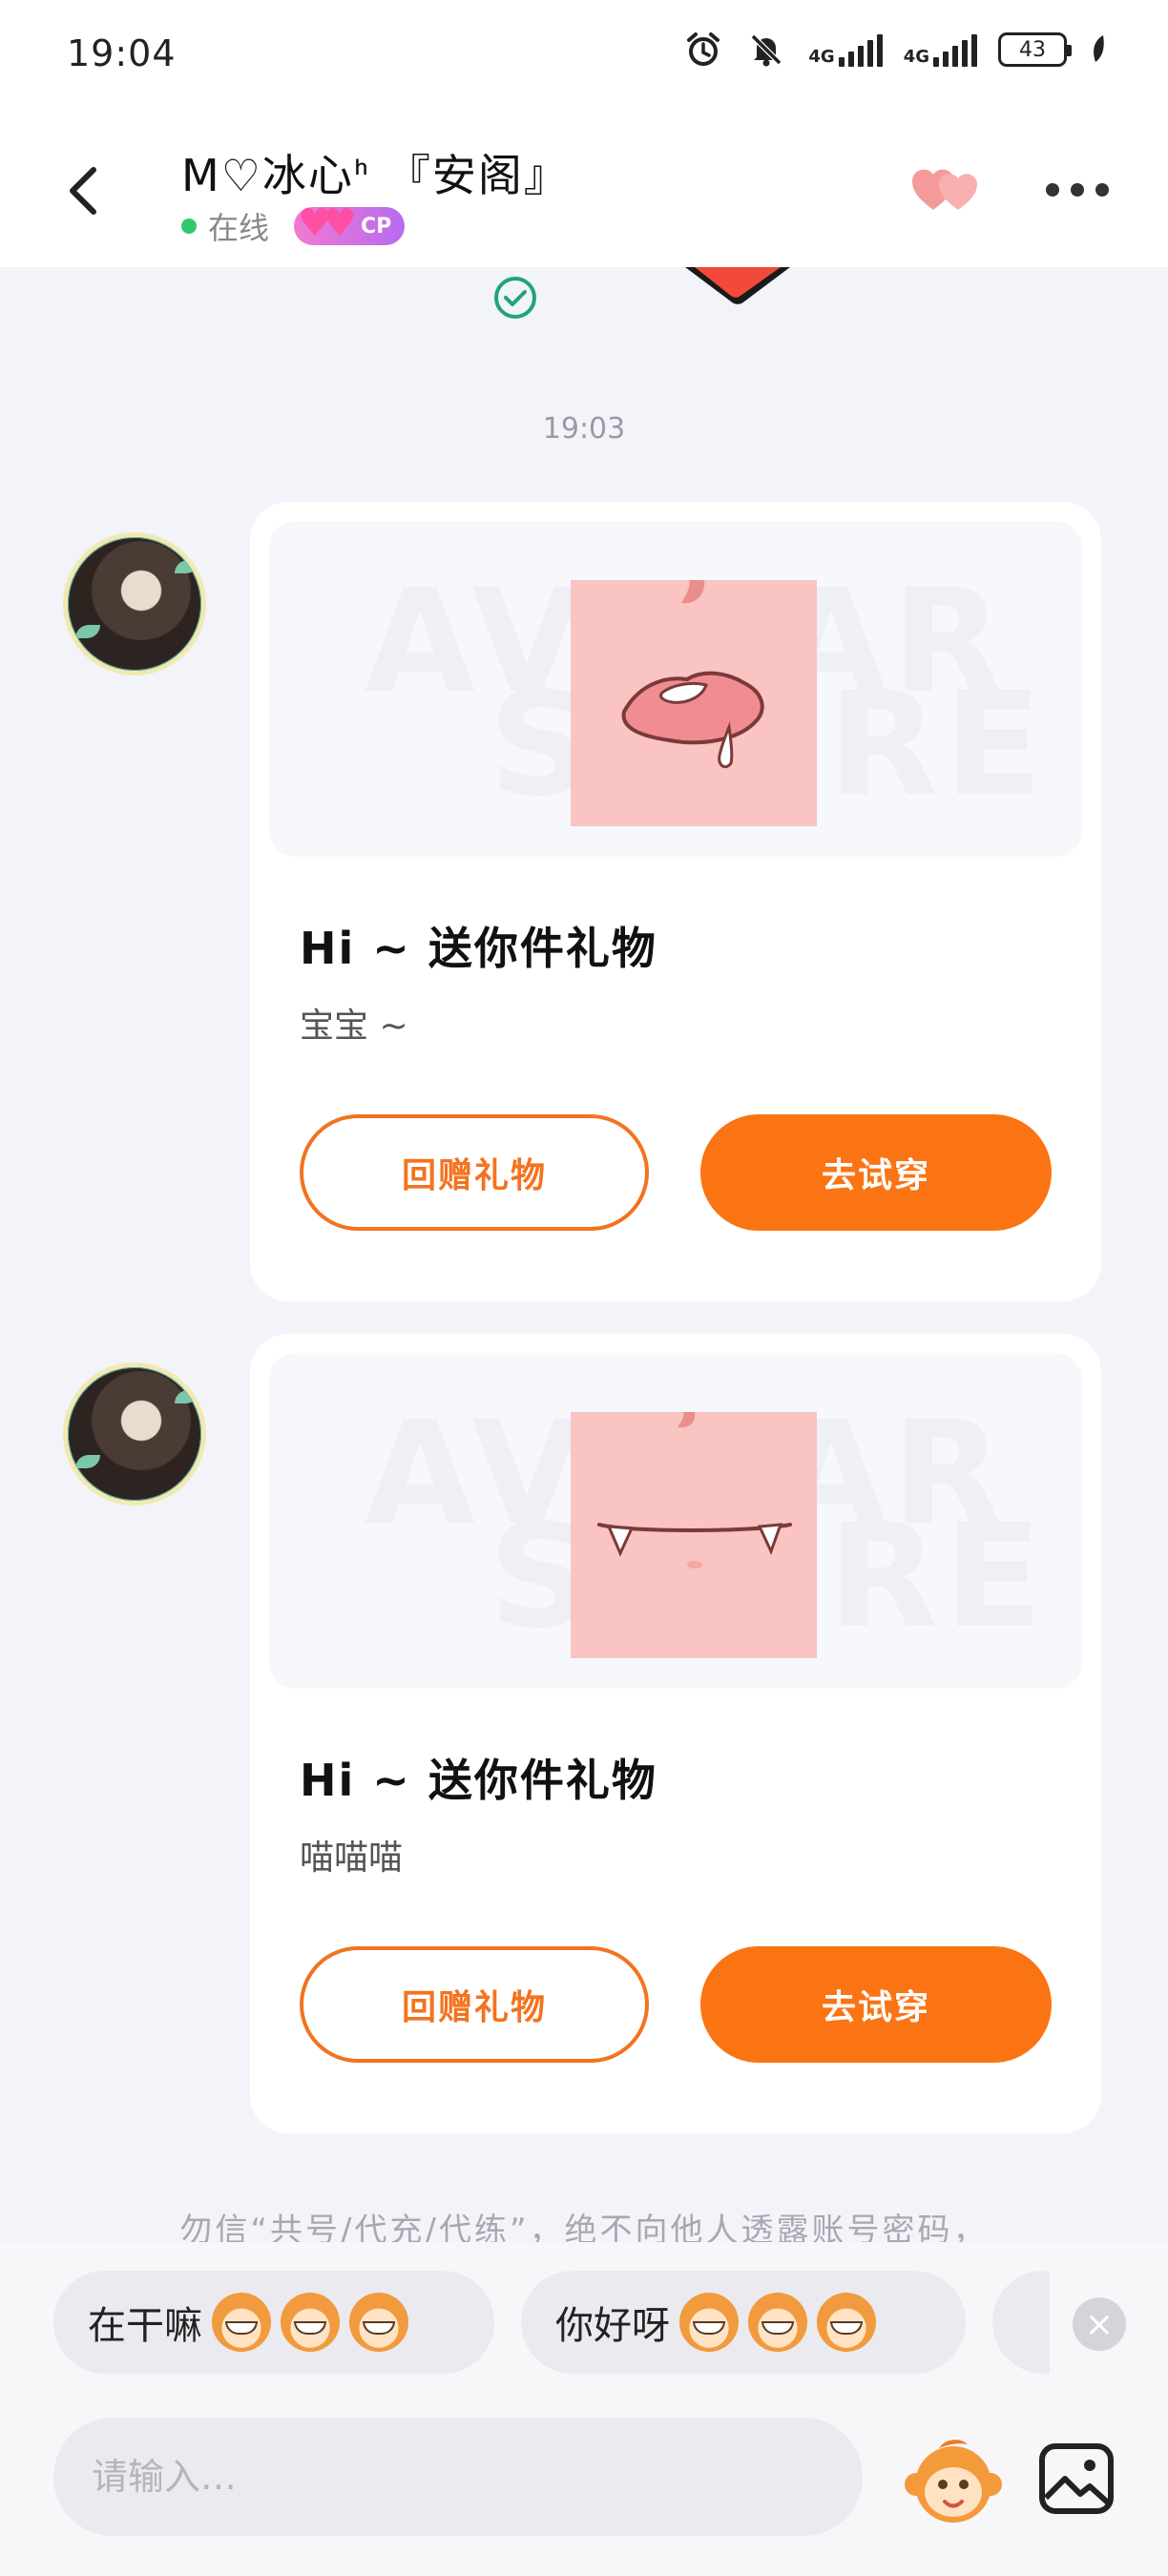  What do you see at coordinates (354, 1026) in the screenshot?
I see `gift-note: 宝宝 ~` at bounding box center [354, 1026].